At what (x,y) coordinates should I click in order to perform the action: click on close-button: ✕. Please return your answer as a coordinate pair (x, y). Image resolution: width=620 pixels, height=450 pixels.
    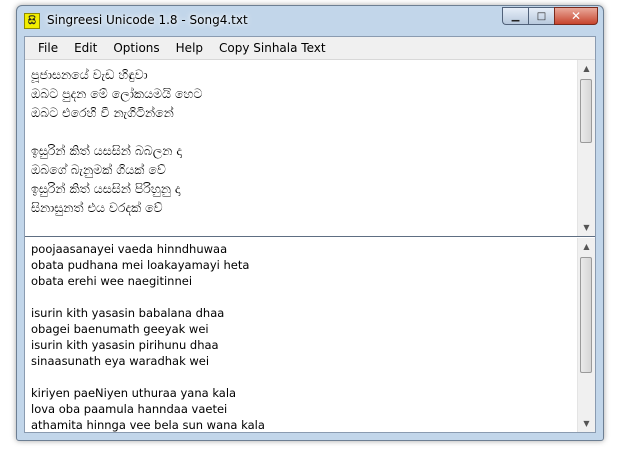
    Looking at the image, I should click on (576, 16).